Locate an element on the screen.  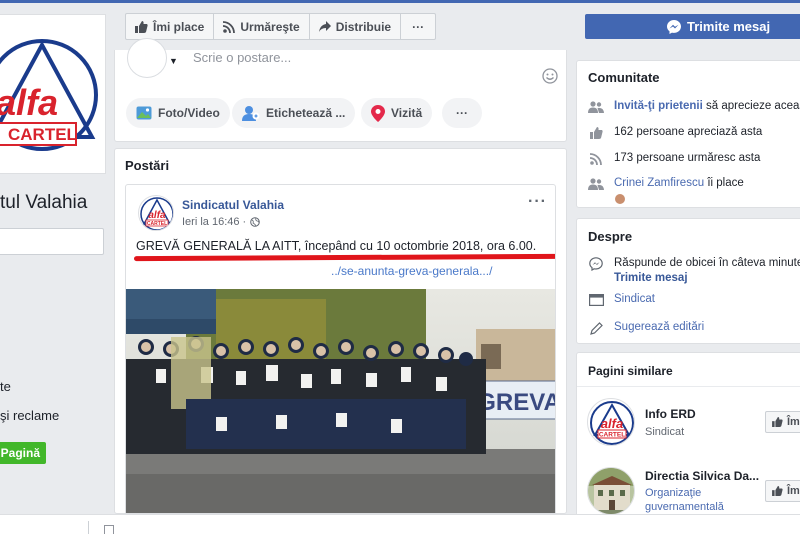
left-nav-link: te is located at coordinates (5, 386).